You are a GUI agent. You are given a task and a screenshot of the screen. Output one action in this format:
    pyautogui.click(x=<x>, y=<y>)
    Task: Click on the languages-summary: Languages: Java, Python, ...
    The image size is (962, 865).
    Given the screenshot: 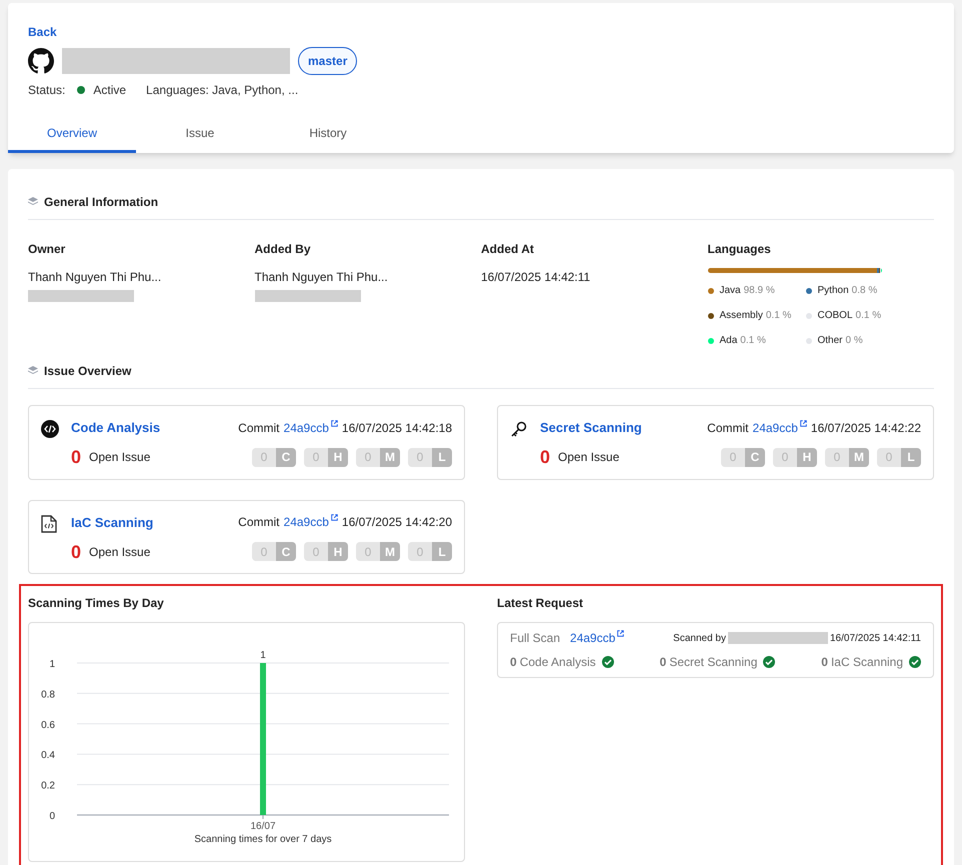 What is the action you would take?
    pyautogui.click(x=222, y=90)
    